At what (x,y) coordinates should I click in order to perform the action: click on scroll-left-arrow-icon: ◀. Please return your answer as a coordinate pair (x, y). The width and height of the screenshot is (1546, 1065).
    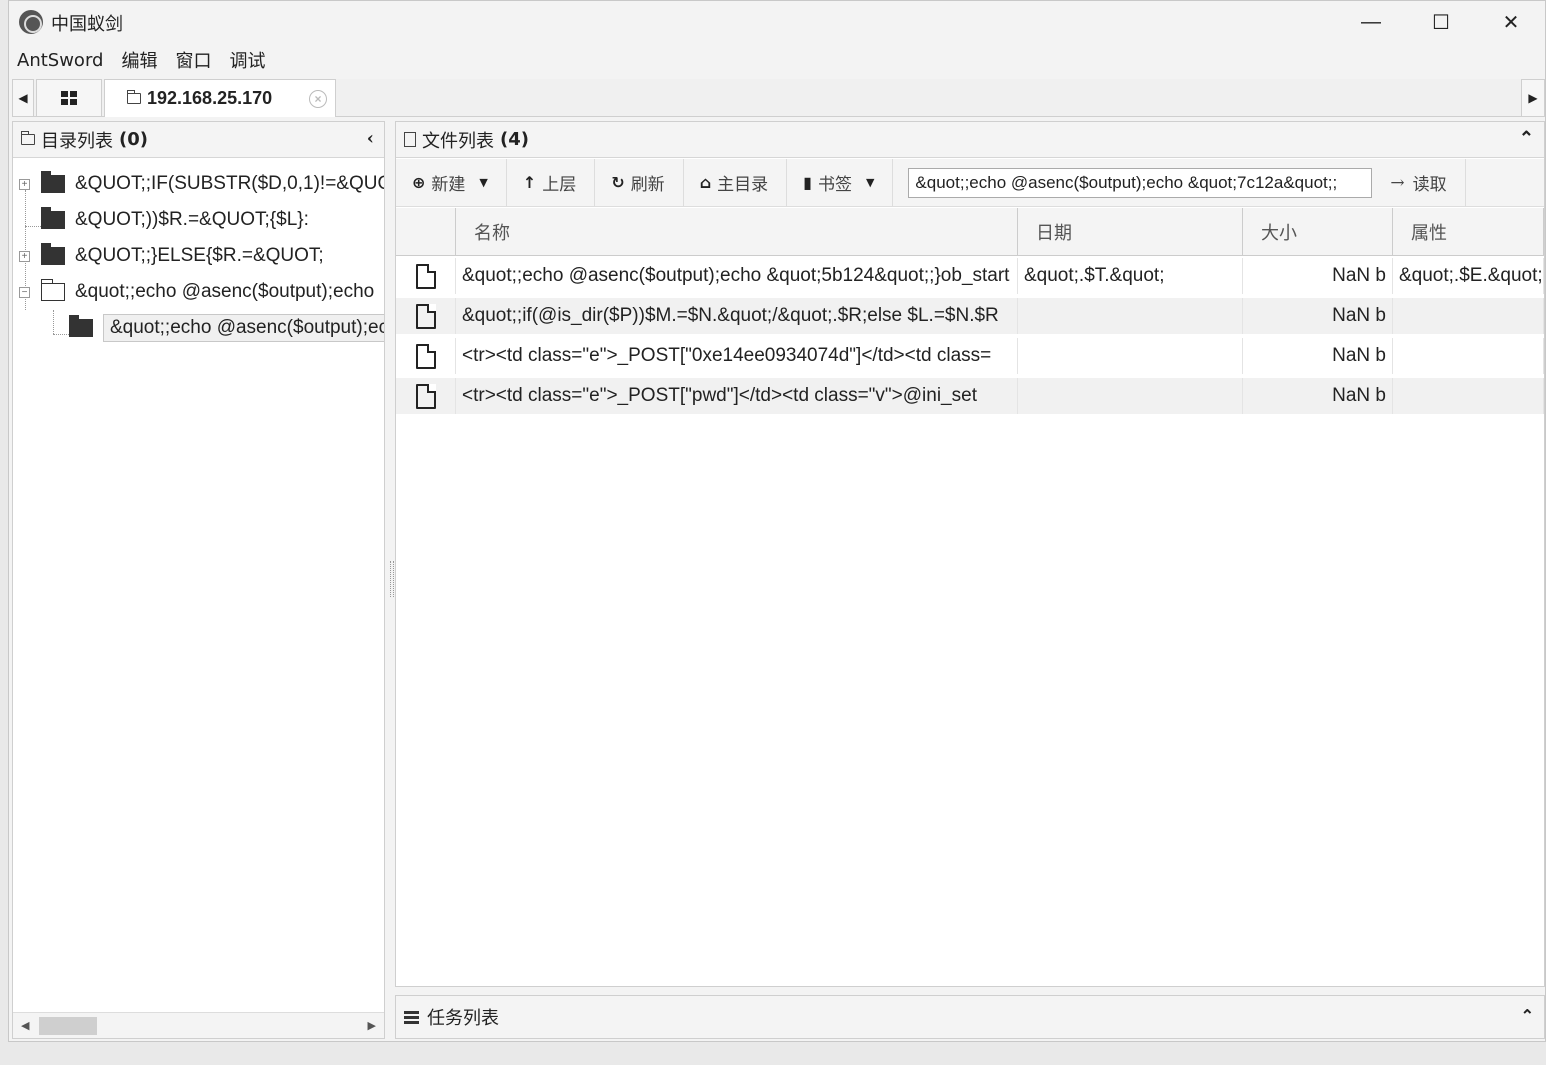
    Looking at the image, I should click on (25, 1025).